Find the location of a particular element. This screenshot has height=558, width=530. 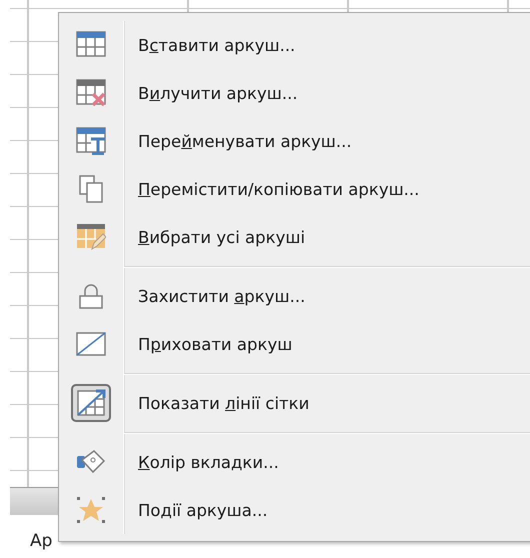

menu-item: Показати лінії сітки is located at coordinates (294, 403).